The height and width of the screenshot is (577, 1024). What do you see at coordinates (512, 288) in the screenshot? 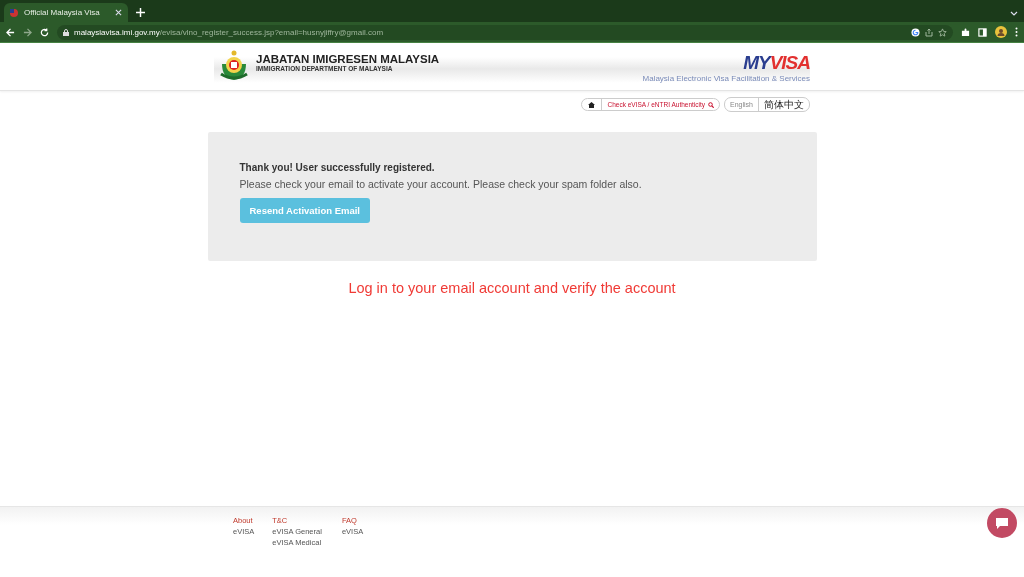
I see `instruction-text: Log in to your email account and verify the account` at bounding box center [512, 288].